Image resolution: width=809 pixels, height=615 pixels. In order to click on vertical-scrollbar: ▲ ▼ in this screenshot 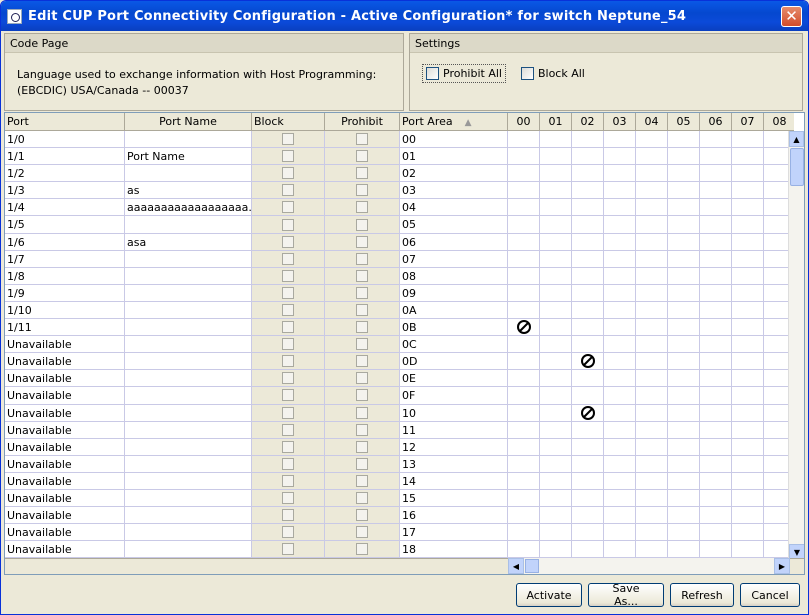, I will do `click(796, 345)`.